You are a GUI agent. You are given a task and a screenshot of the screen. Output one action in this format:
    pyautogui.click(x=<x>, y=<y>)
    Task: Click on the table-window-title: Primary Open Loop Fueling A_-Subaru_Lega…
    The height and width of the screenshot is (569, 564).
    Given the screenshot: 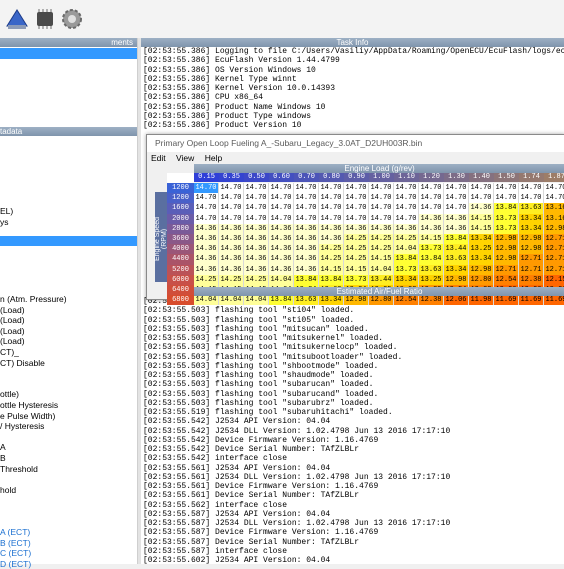 What is the action you would take?
    pyautogui.click(x=355, y=143)
    